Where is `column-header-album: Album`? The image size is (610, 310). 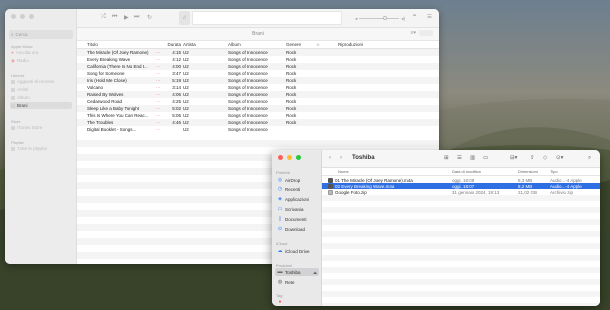 column-header-album: Album is located at coordinates (257, 44).